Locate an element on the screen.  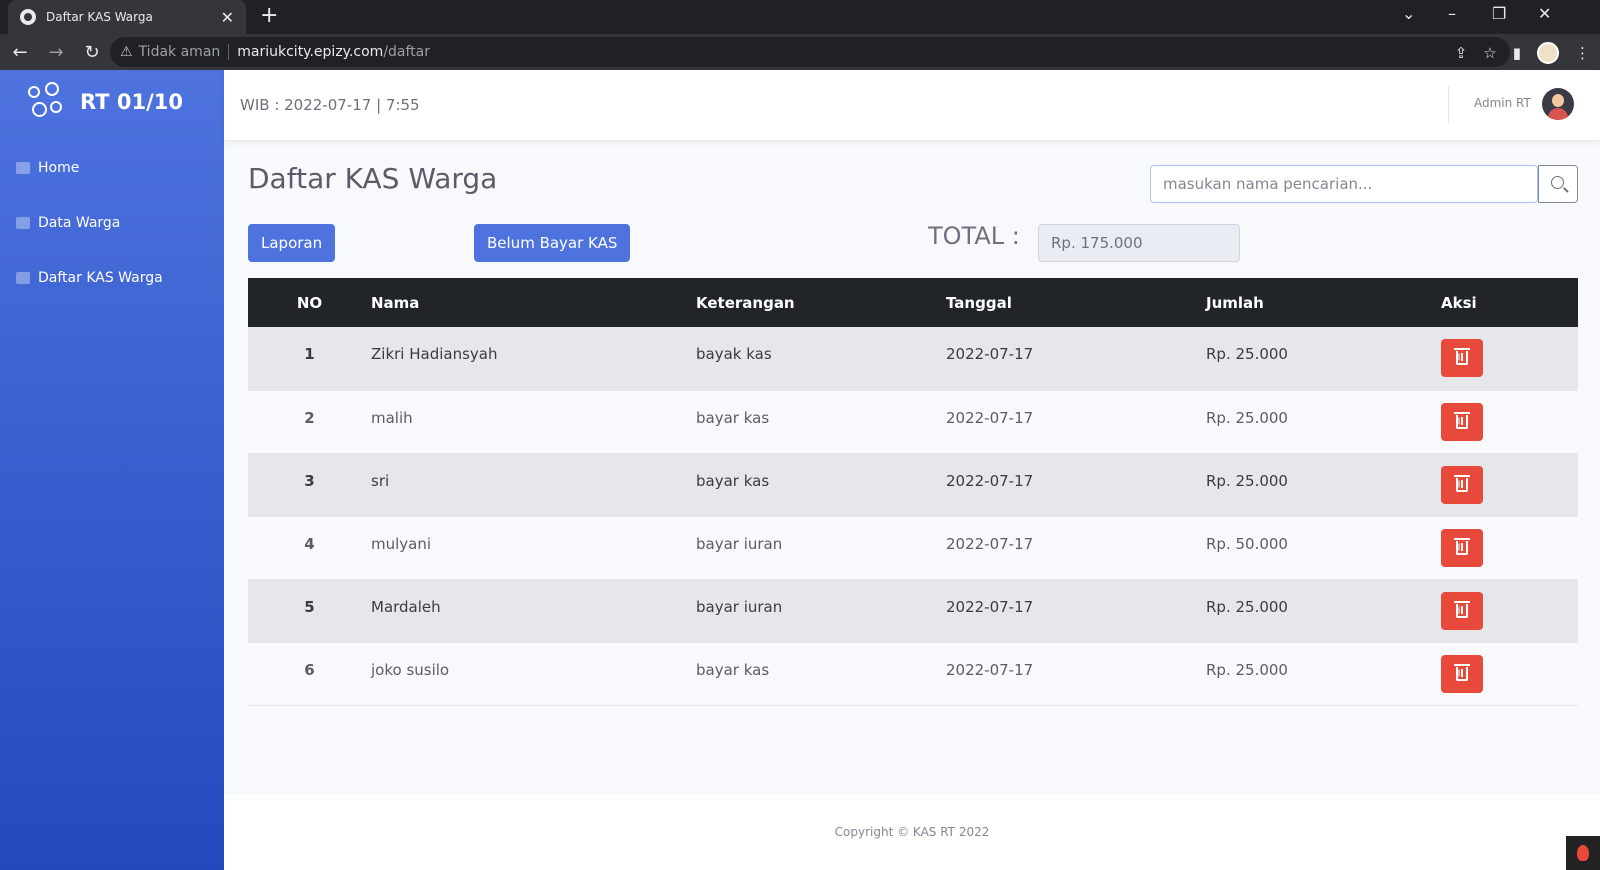
clock-text: WIB : 2022-07-17 | 7:55 is located at coordinates (330, 105).